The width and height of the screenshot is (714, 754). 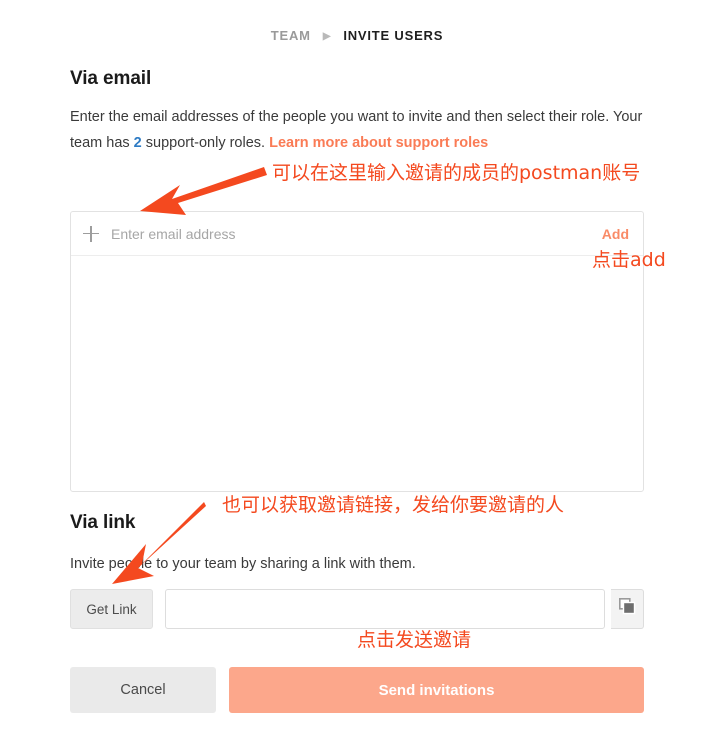 I want to click on plus-icon, so click(x=91, y=233).